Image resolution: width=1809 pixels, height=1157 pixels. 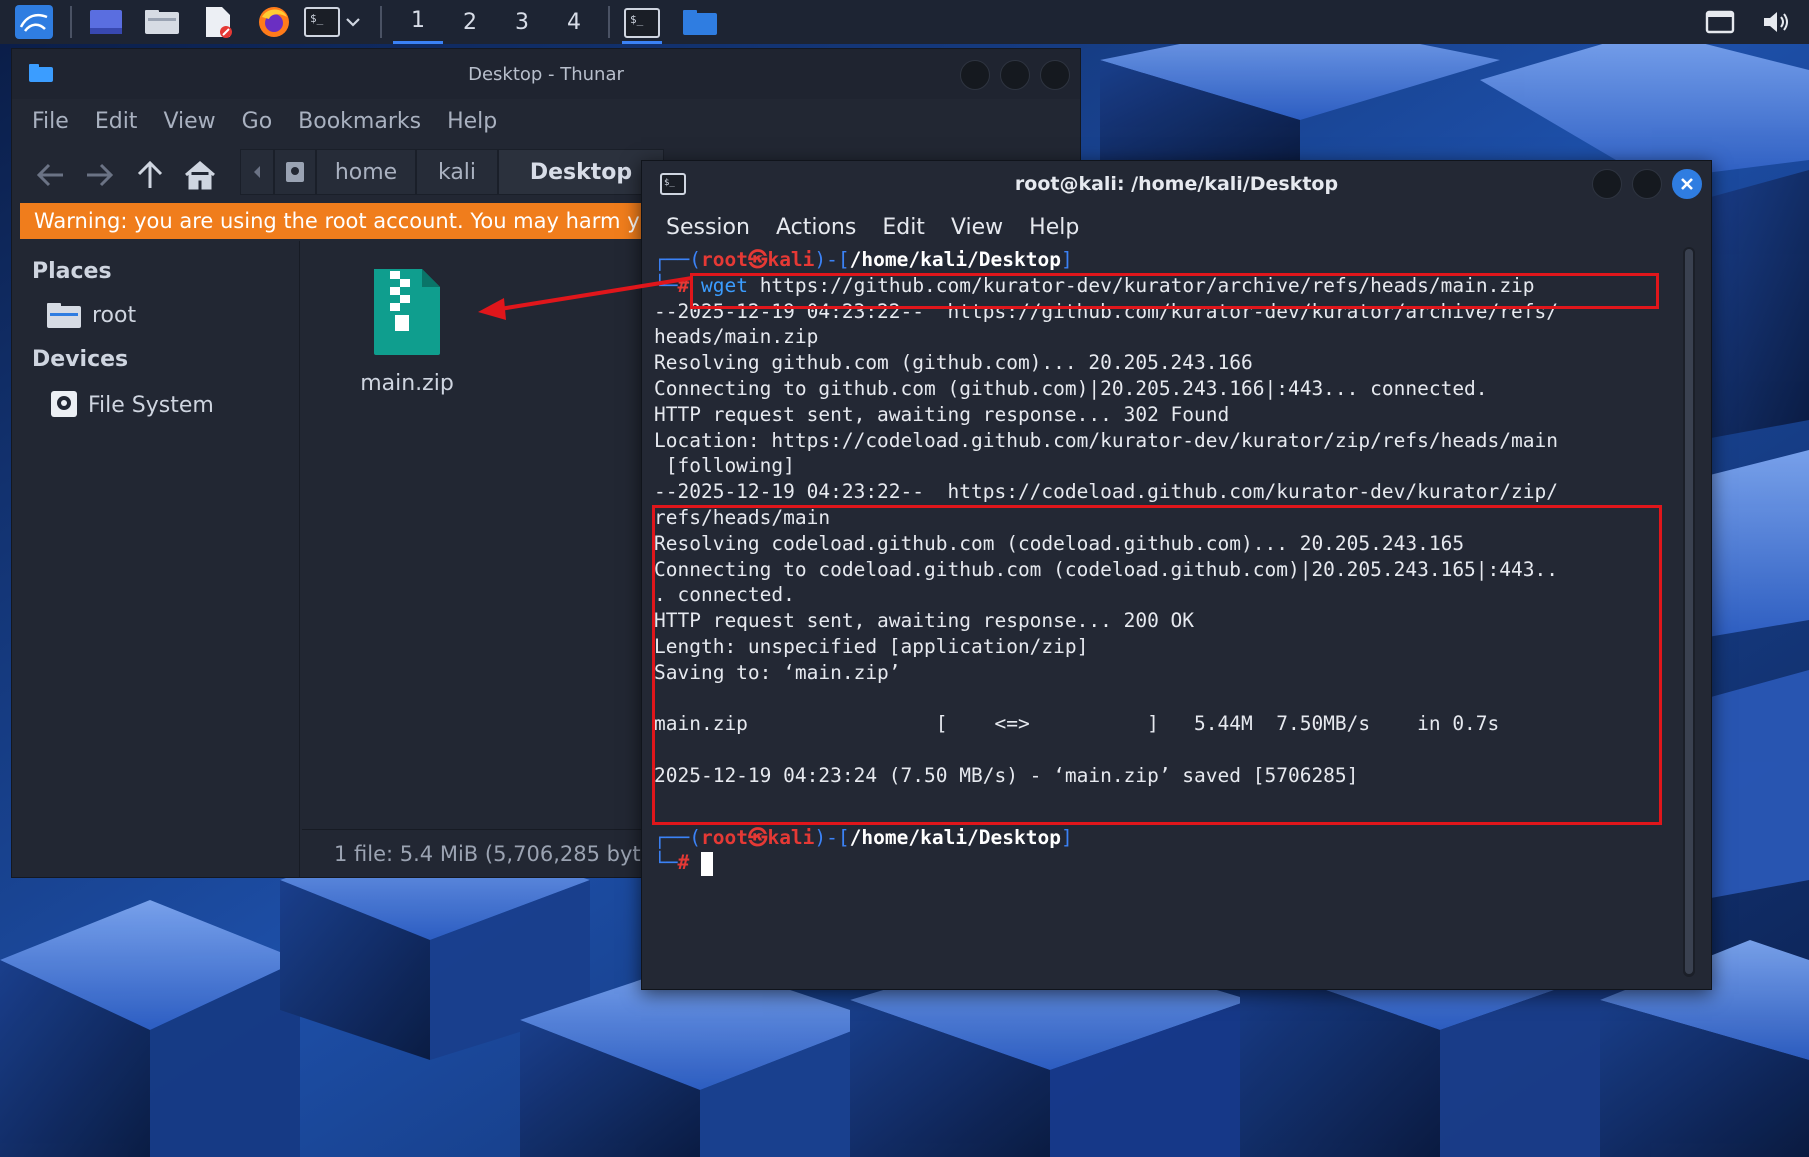 I want to click on output-line: heads/main.zip, so click(x=736, y=337).